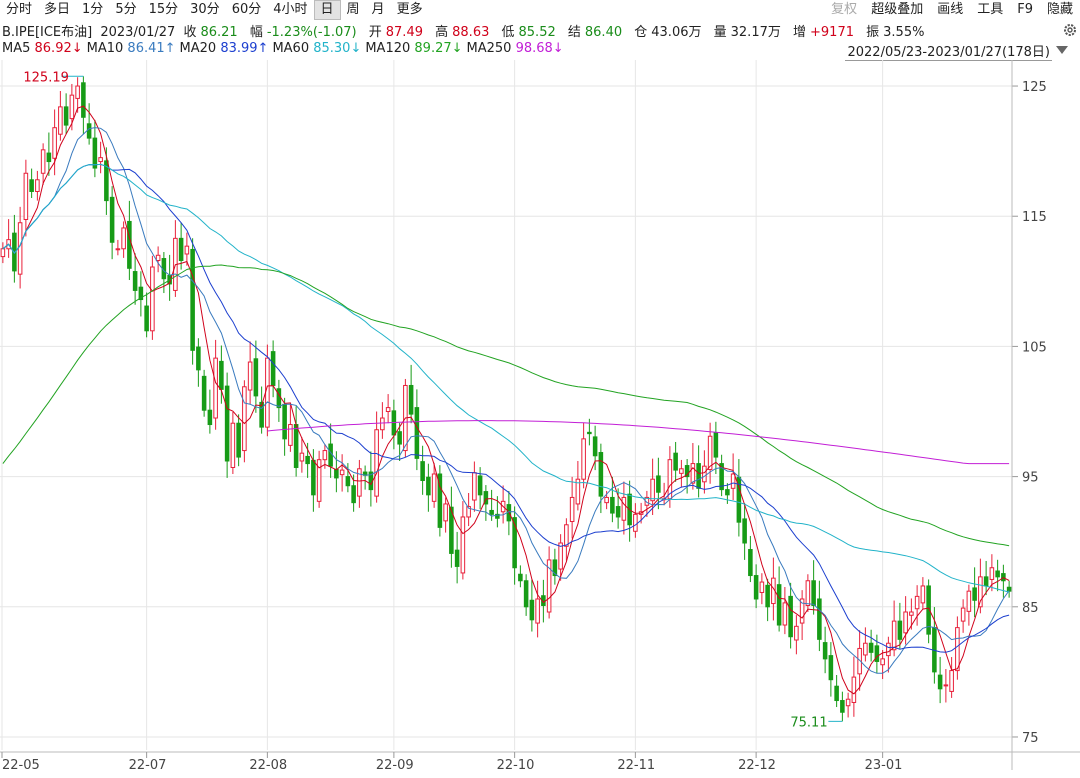  What do you see at coordinates (895, 32) in the screenshot?
I see `amplitude-label: 振 3.55%` at bounding box center [895, 32].